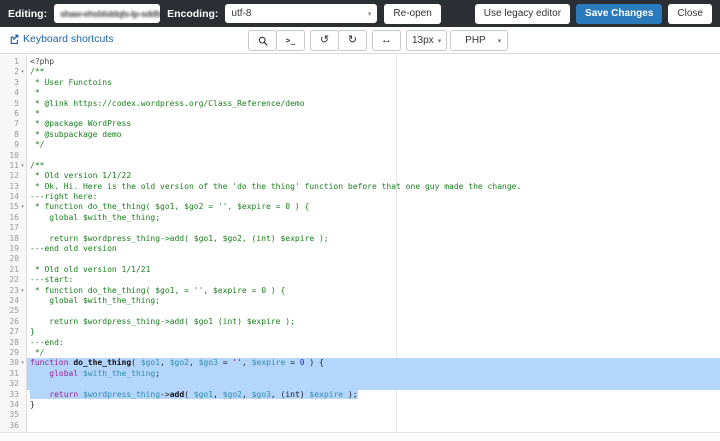 This screenshot has width=720, height=441. What do you see at coordinates (14, 342) in the screenshot?
I see `line-number: 28` at bounding box center [14, 342].